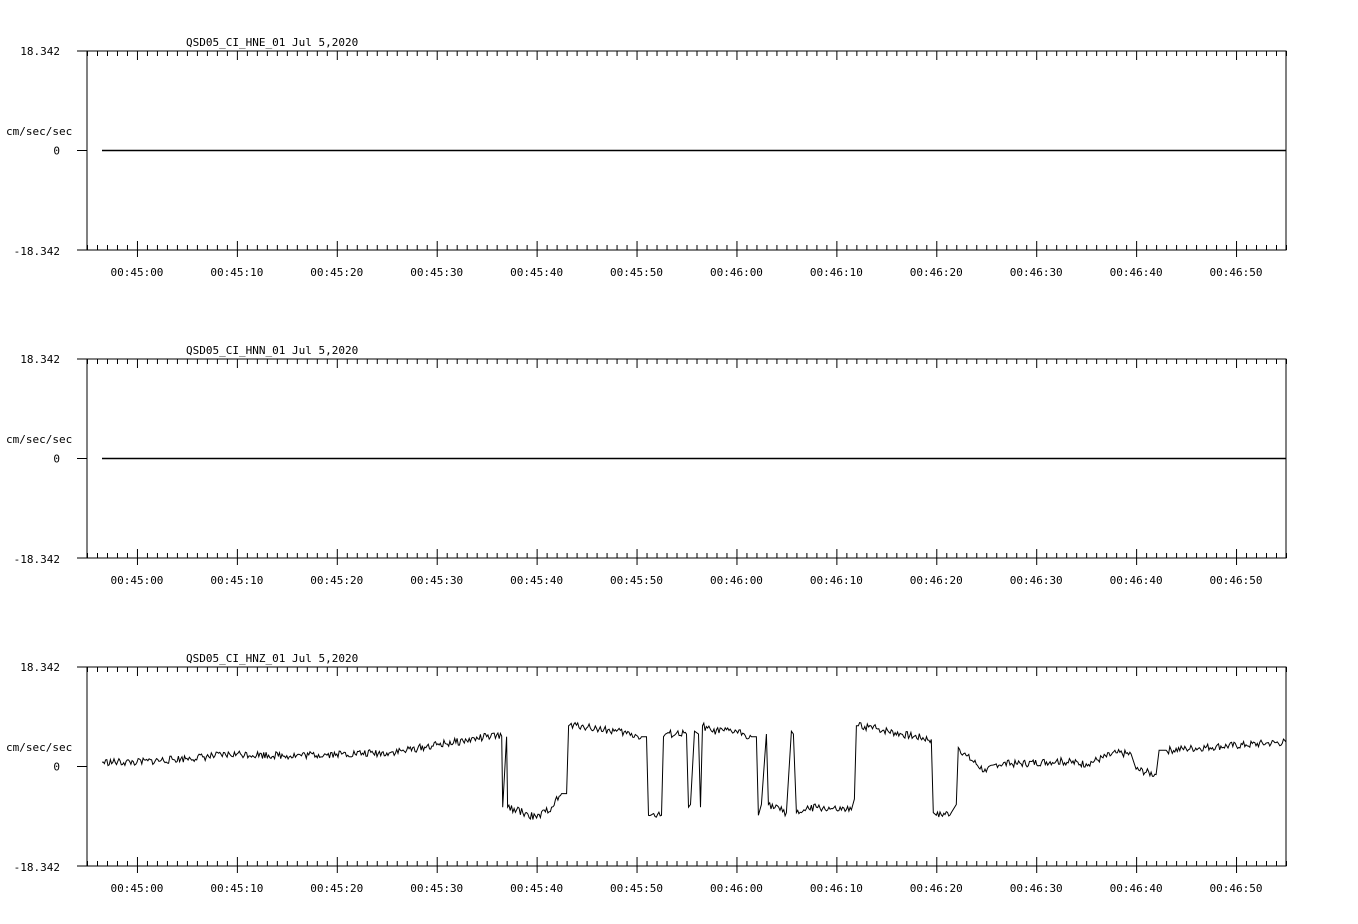  What do you see at coordinates (272, 42) in the screenshot?
I see `panel-title: QSD05_CI_HNE_01 Jul 5,2020` at bounding box center [272, 42].